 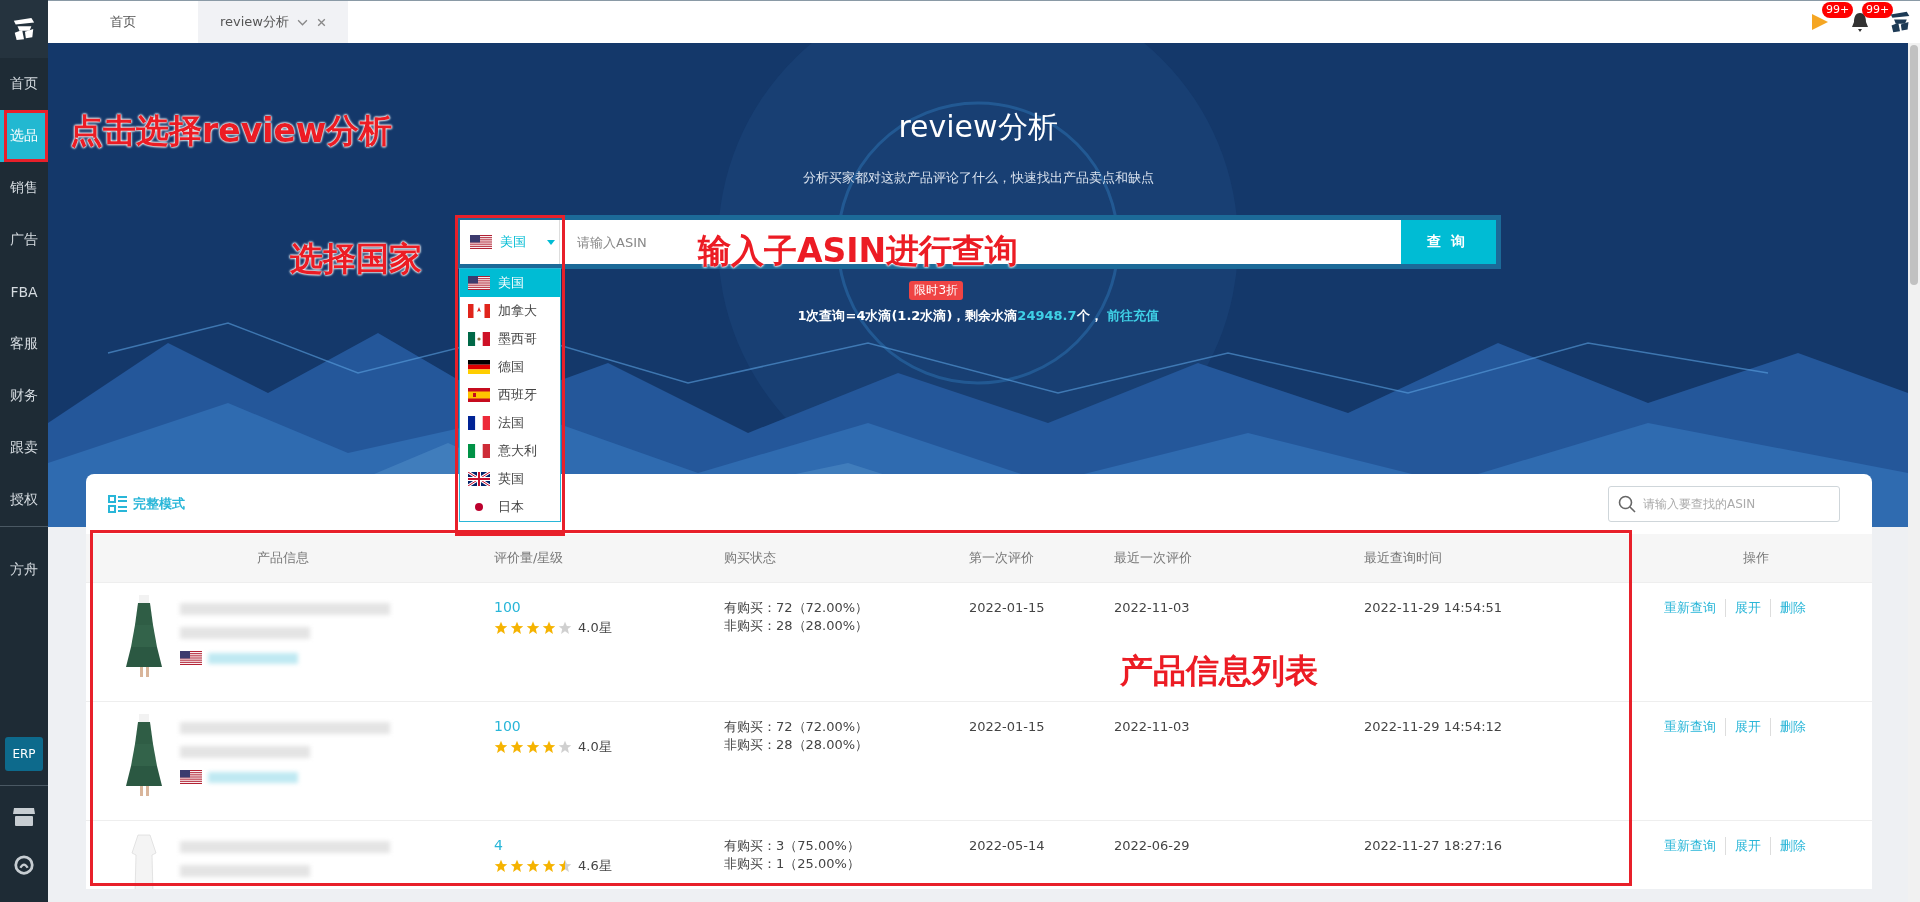 I want to click on column-header: 购买状态, so click(x=750, y=558).